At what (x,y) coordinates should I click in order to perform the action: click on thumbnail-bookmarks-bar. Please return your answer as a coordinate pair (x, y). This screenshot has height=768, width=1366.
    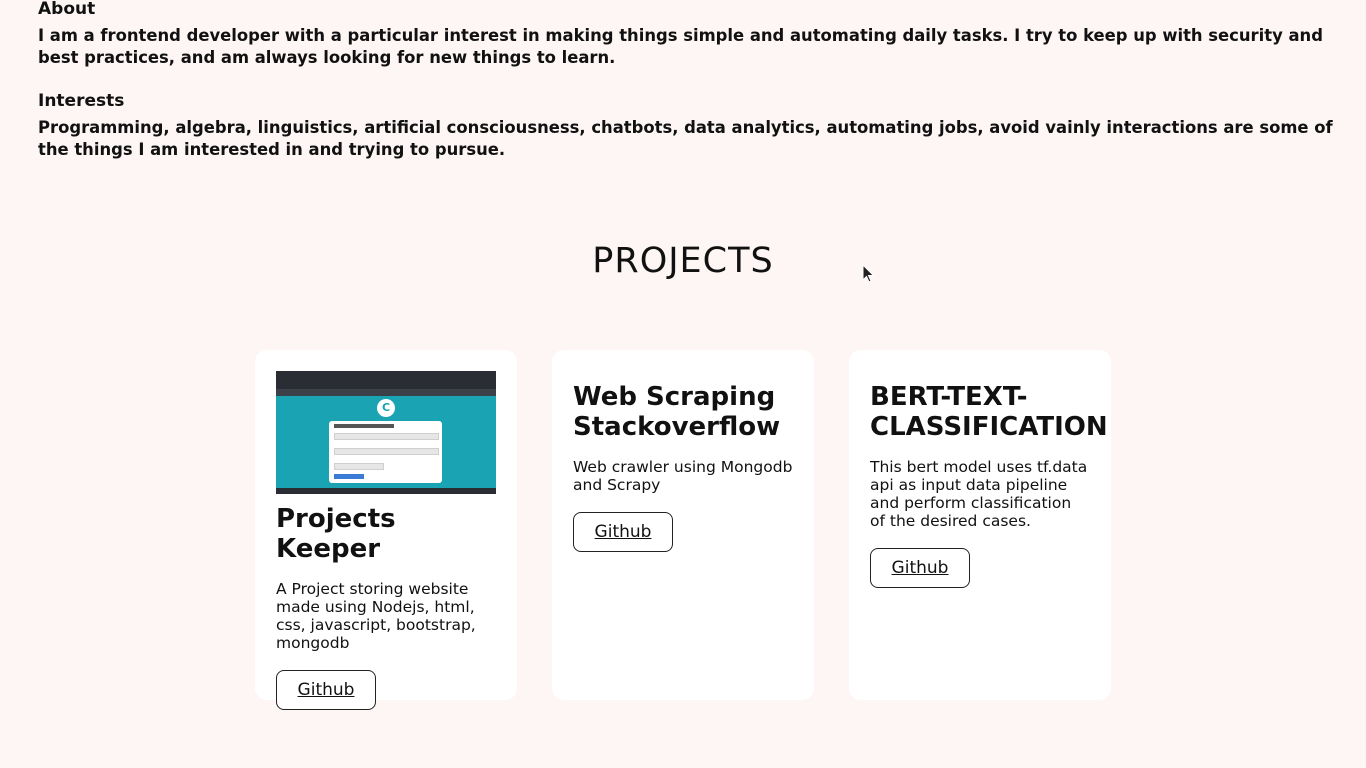
    Looking at the image, I should click on (386, 392).